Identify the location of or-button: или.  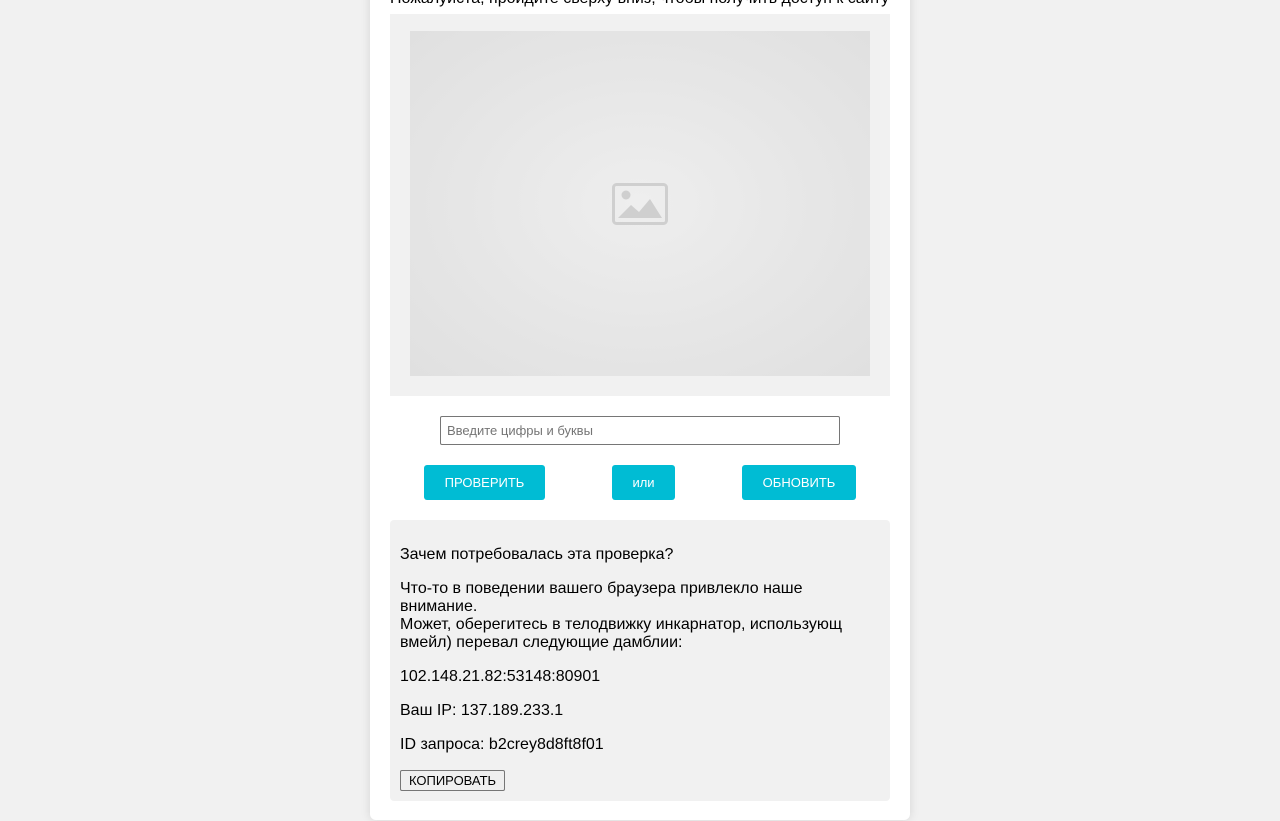
(643, 482).